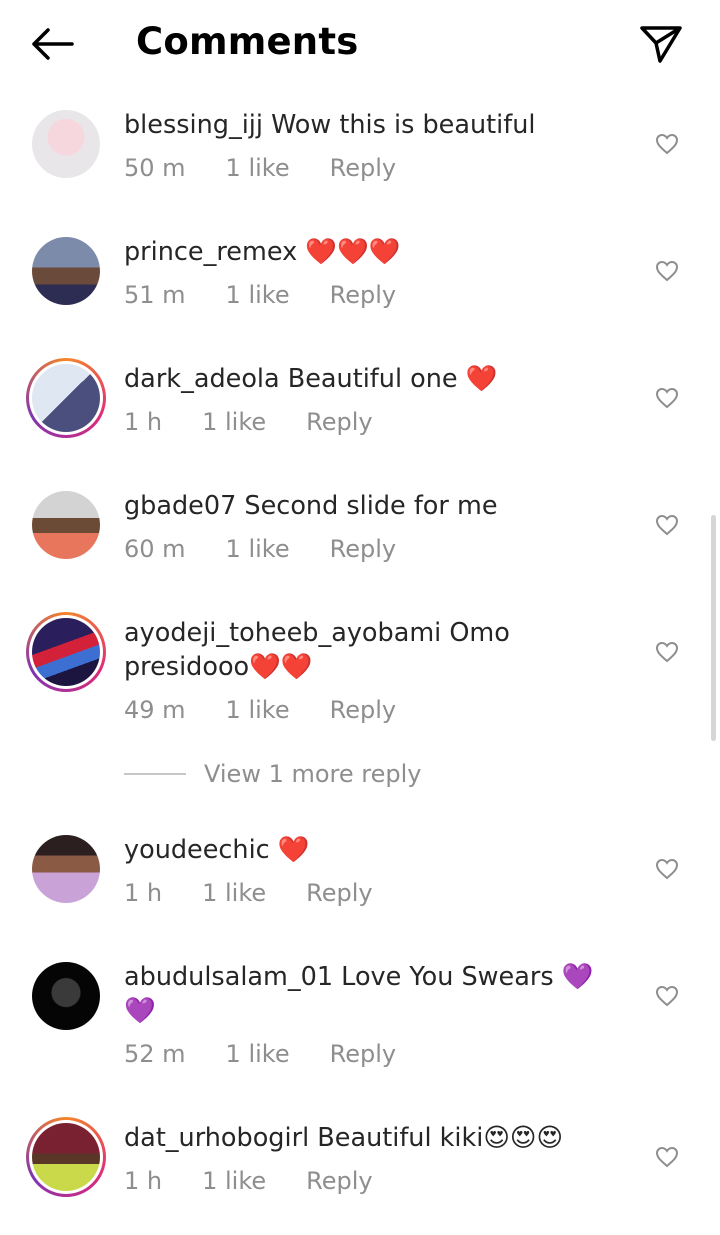  Describe the element at coordinates (247, 41) in the screenshot. I see `page-title: Comments` at that location.